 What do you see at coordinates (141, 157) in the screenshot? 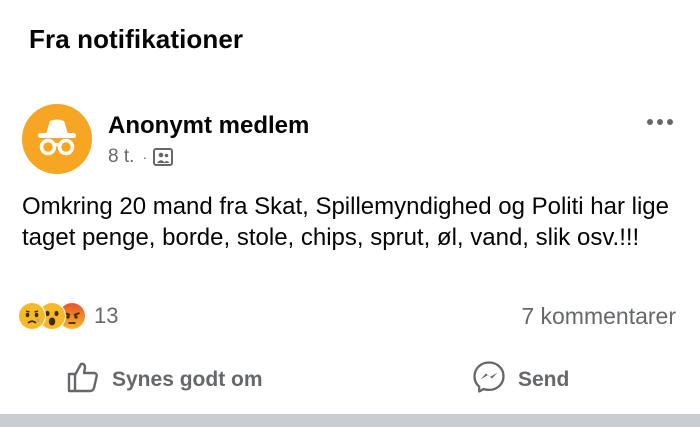
I see `post-meta: 8 t. ·` at bounding box center [141, 157].